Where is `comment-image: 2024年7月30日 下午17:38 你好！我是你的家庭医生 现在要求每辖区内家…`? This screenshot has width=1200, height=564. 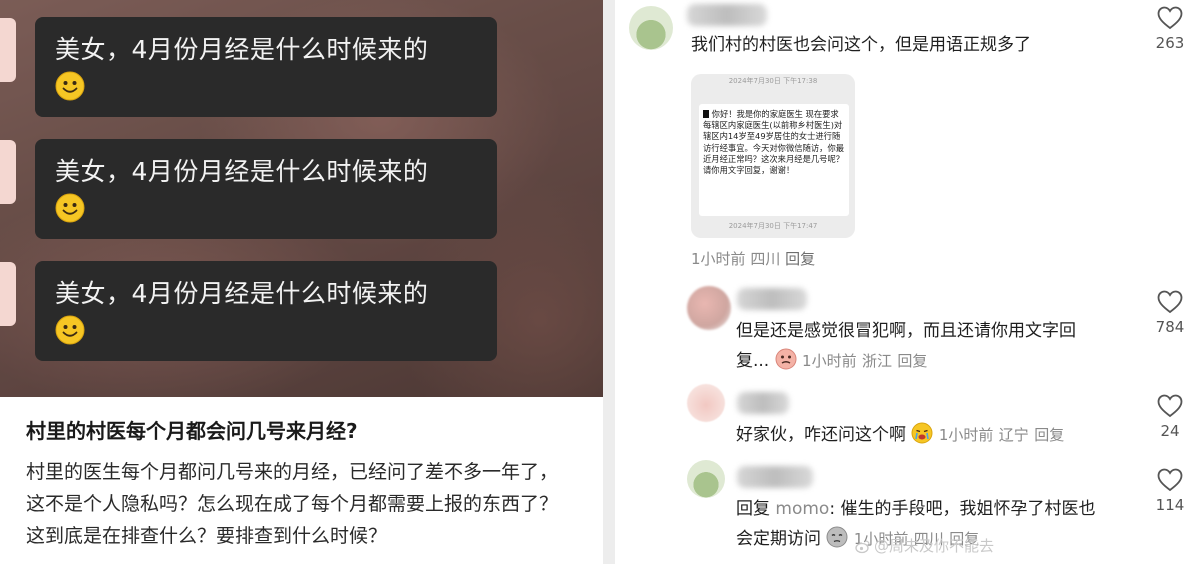
comment-image: 2024年7月30日 下午17:38 你好！我是你的家庭医生 现在要求每辖区内家… is located at coordinates (773, 156).